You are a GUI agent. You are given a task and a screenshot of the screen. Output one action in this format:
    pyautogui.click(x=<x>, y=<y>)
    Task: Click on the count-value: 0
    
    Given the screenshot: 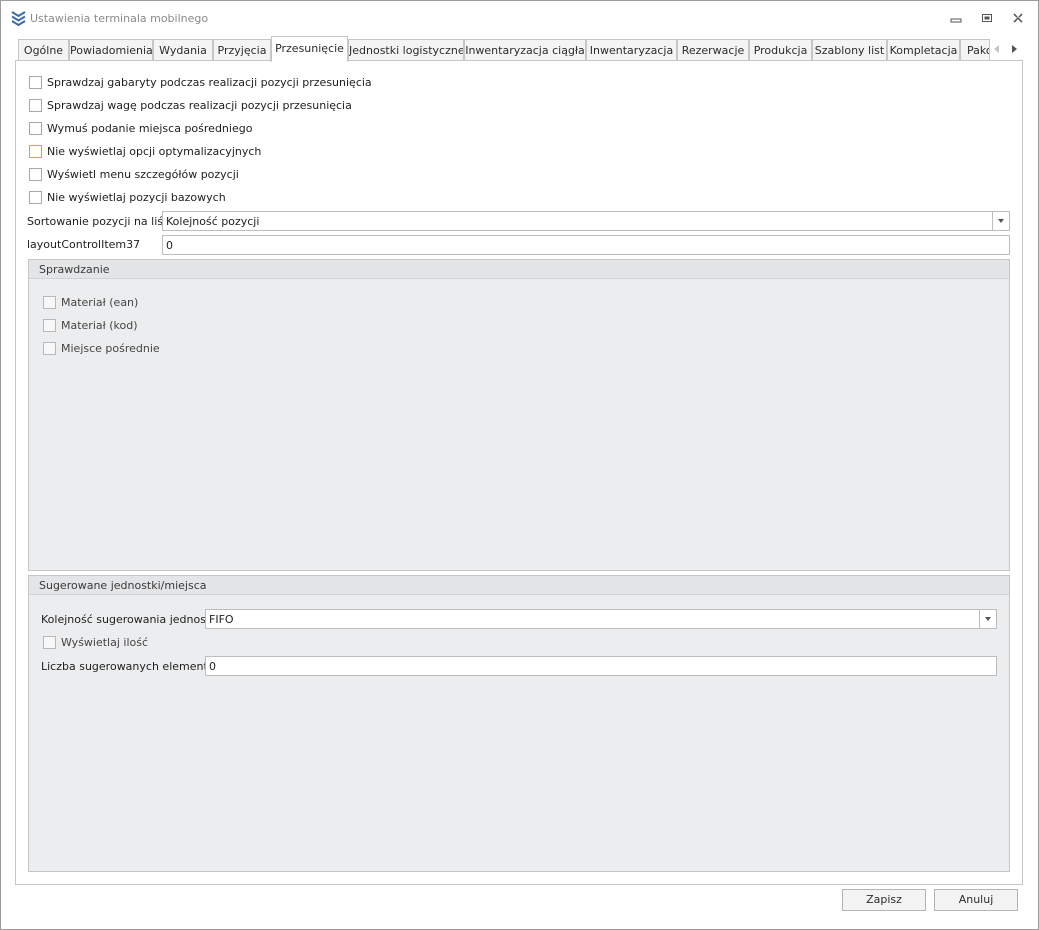 What is the action you would take?
    pyautogui.click(x=212, y=666)
    